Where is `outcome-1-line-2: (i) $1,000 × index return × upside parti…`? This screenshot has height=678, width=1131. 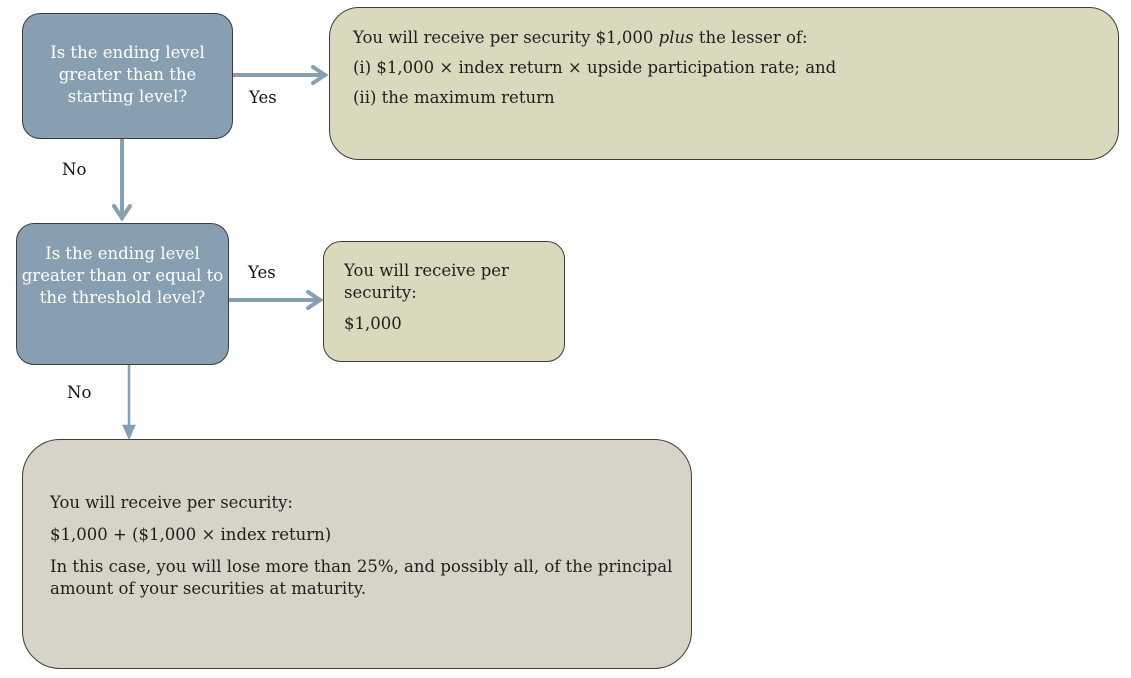 outcome-1-line-2: (i) $1,000 × index return × upside parti… is located at coordinates (595, 67).